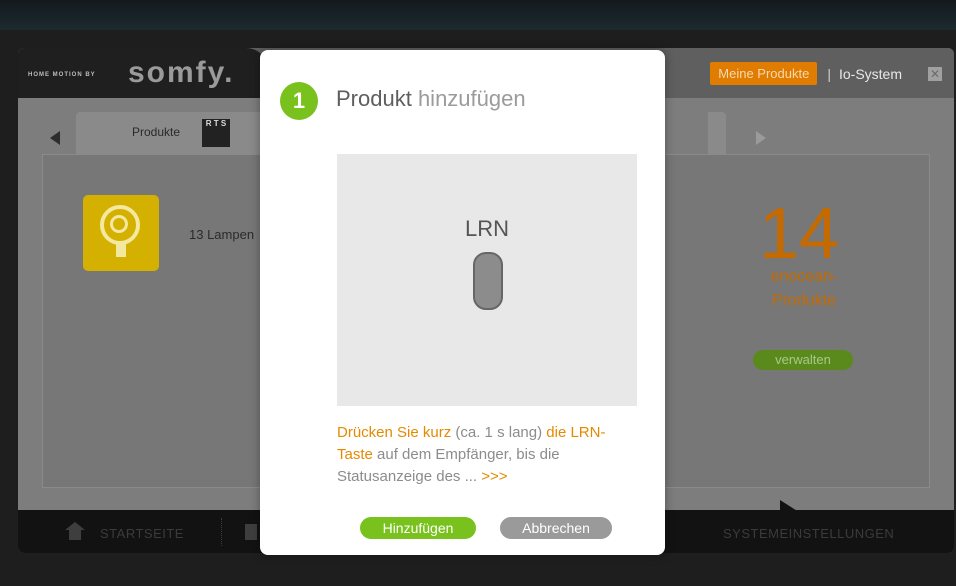 This screenshot has height=586, width=956. Describe the element at coordinates (870, 74) in the screenshot. I see `io-system-link: Io-System` at that location.